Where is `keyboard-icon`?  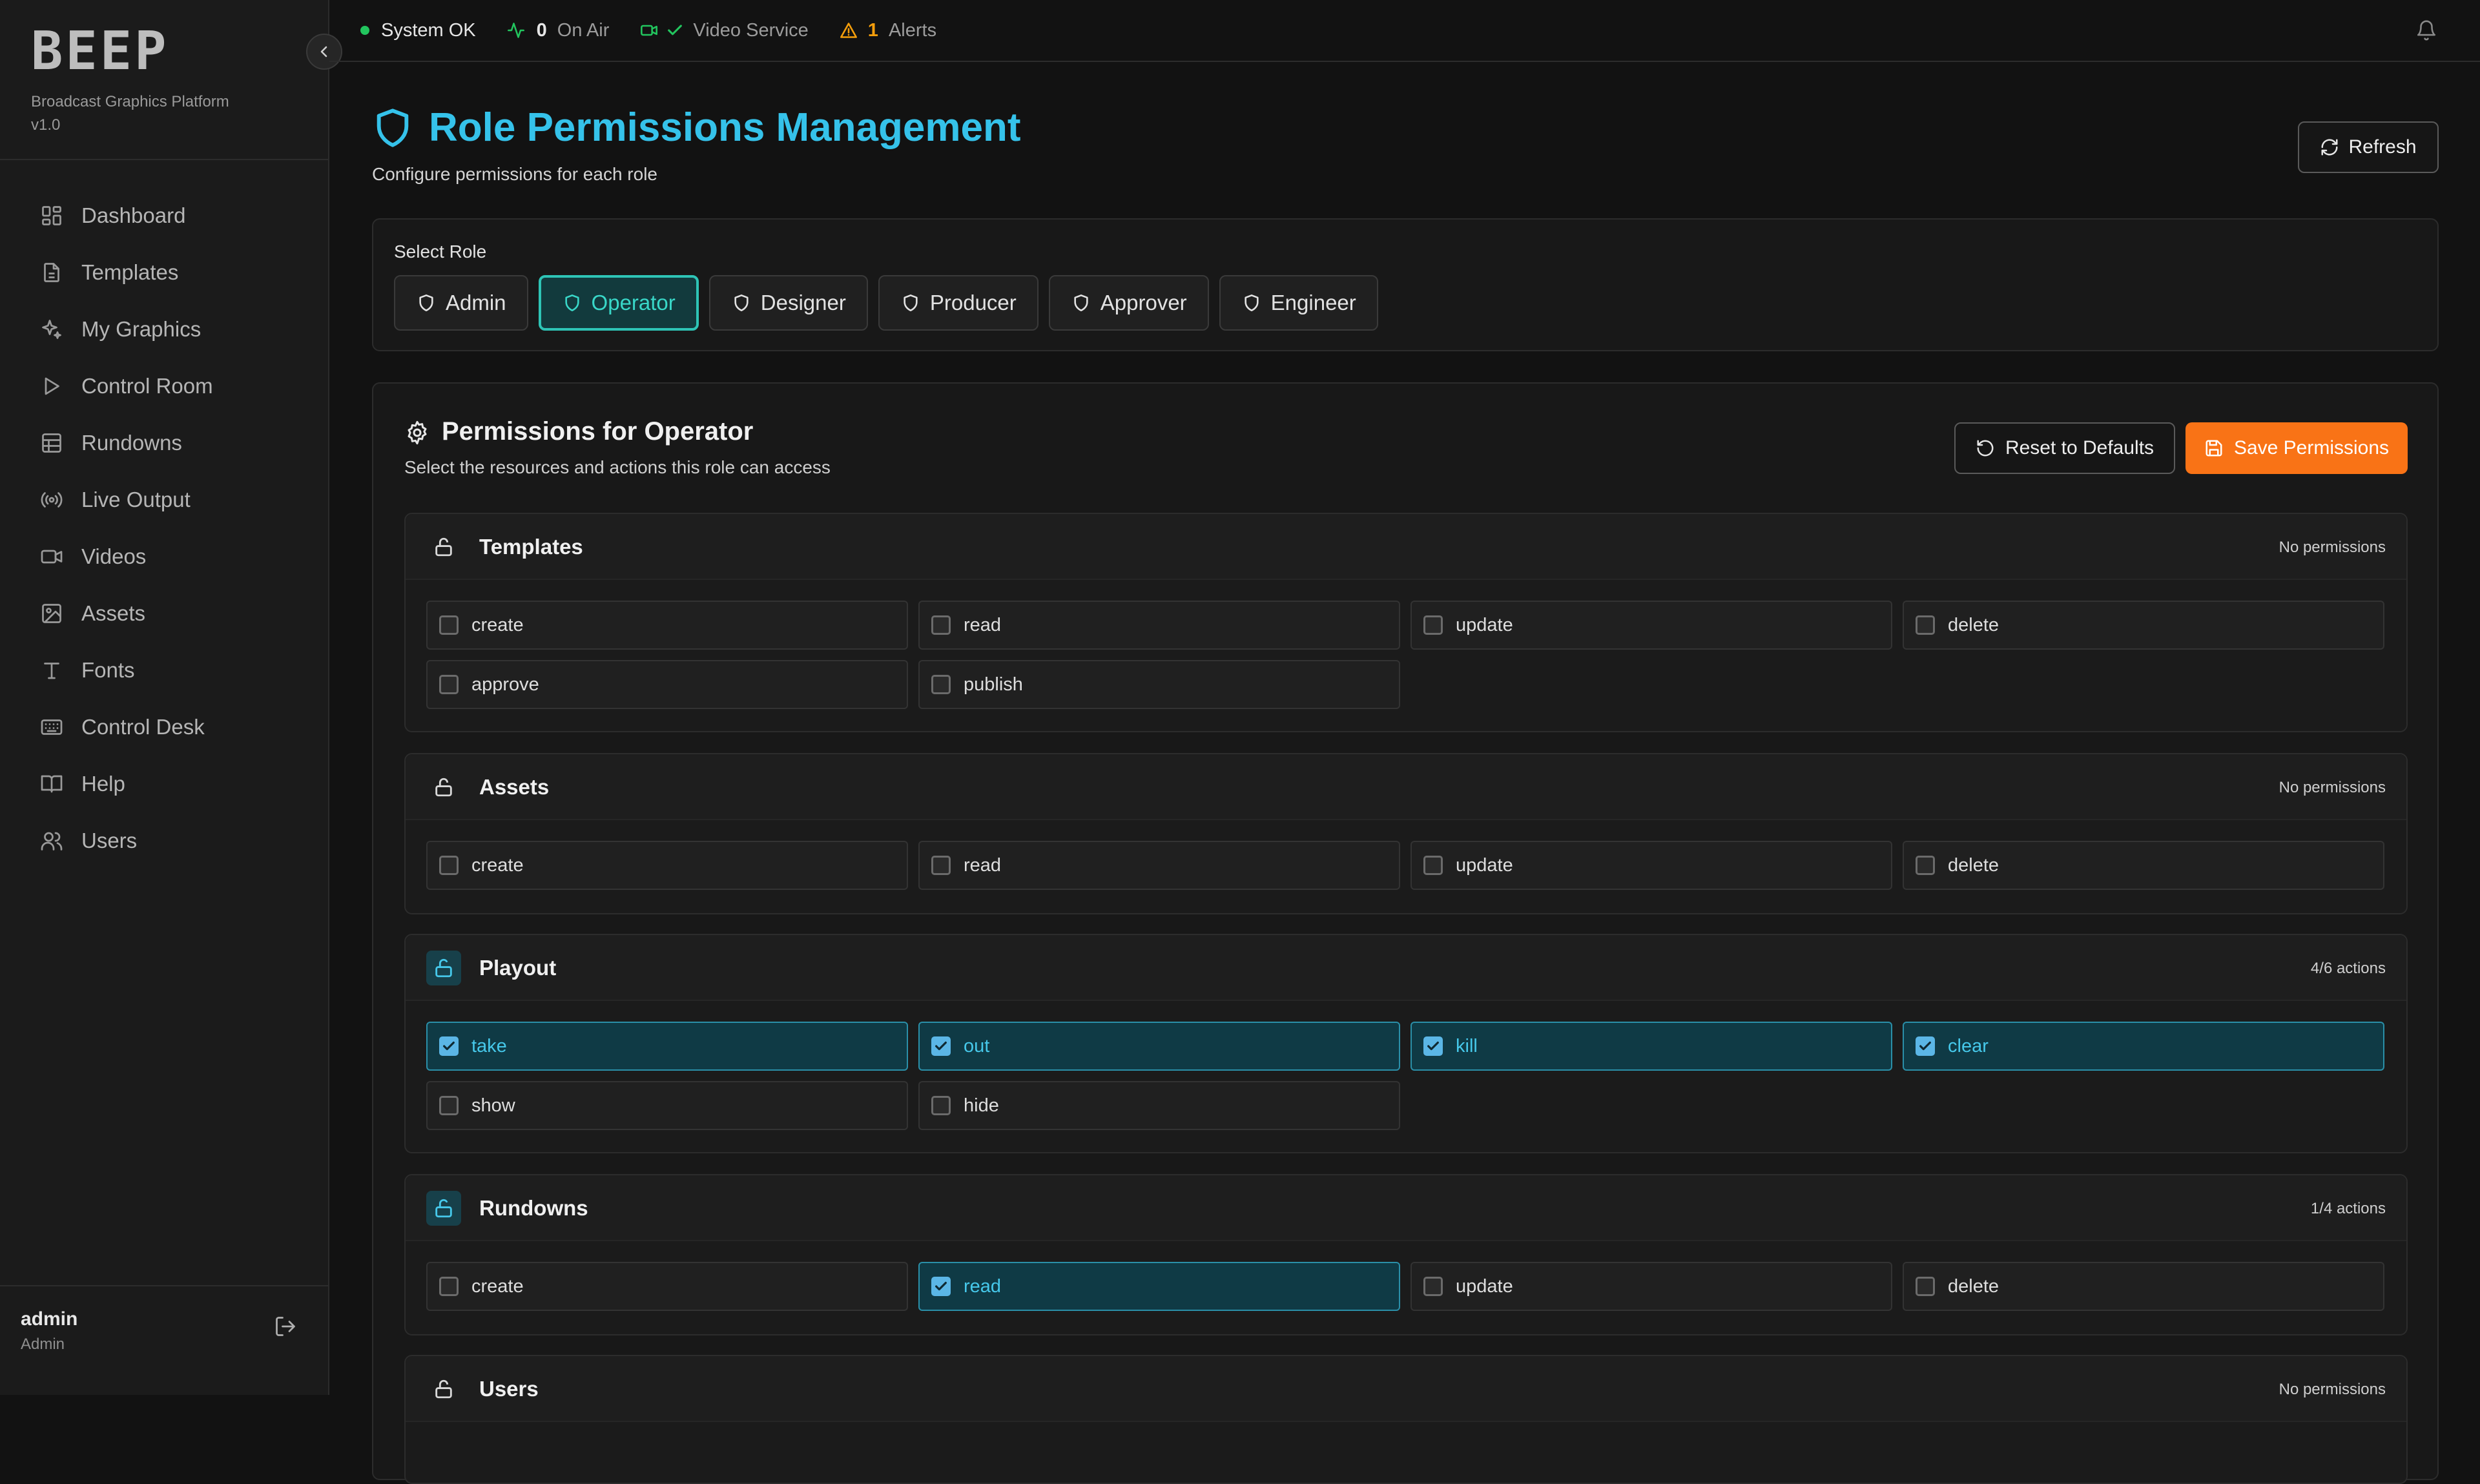
keyboard-icon is located at coordinates (52, 727).